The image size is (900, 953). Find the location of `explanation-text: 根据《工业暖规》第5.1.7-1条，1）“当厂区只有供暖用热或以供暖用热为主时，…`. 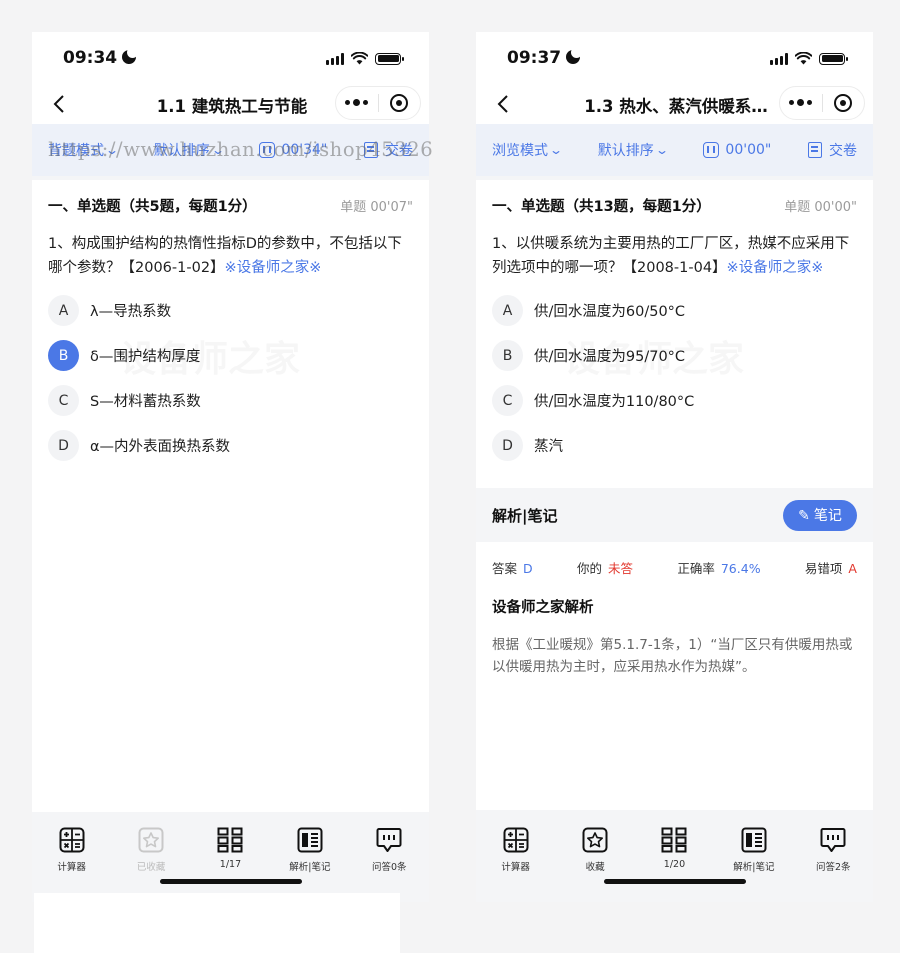

explanation-text: 根据《工业暖规》第5.1.7-1条，1）“当厂区只有供暖用热或以供暖用热为主时，… is located at coordinates (672, 656).